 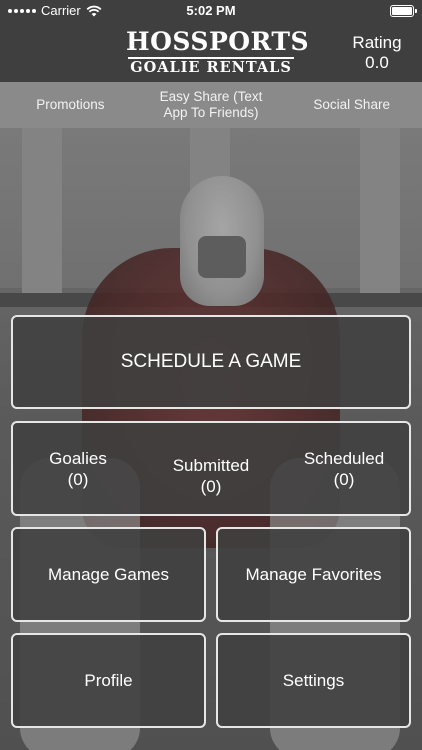 I want to click on profile-label: Profile, so click(x=108, y=680).